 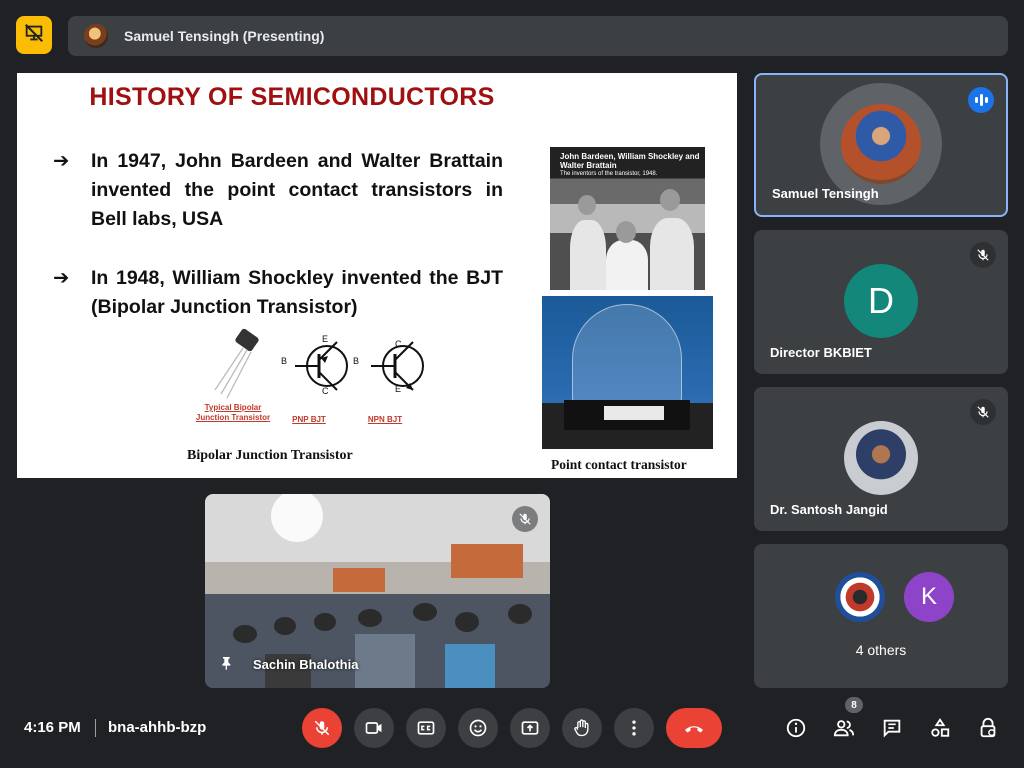 I want to click on raise-hand-icon, so click(x=581, y=728).